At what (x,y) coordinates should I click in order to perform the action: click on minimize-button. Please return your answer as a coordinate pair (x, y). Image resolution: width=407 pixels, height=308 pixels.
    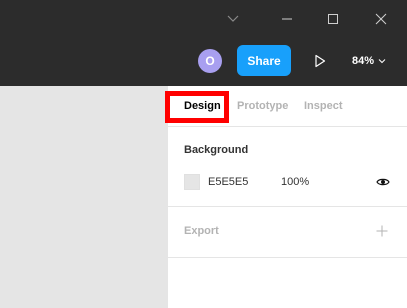
    Looking at the image, I should click on (287, 18).